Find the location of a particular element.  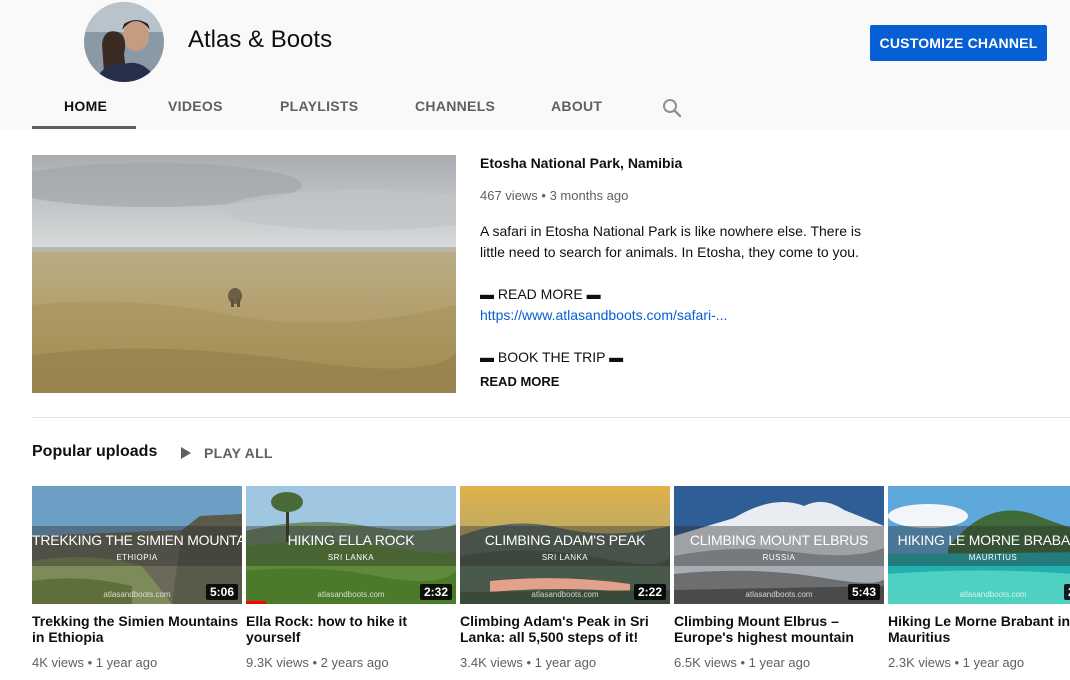

thumbnail-overlay-subtitle: RUSSIA is located at coordinates (779, 557).